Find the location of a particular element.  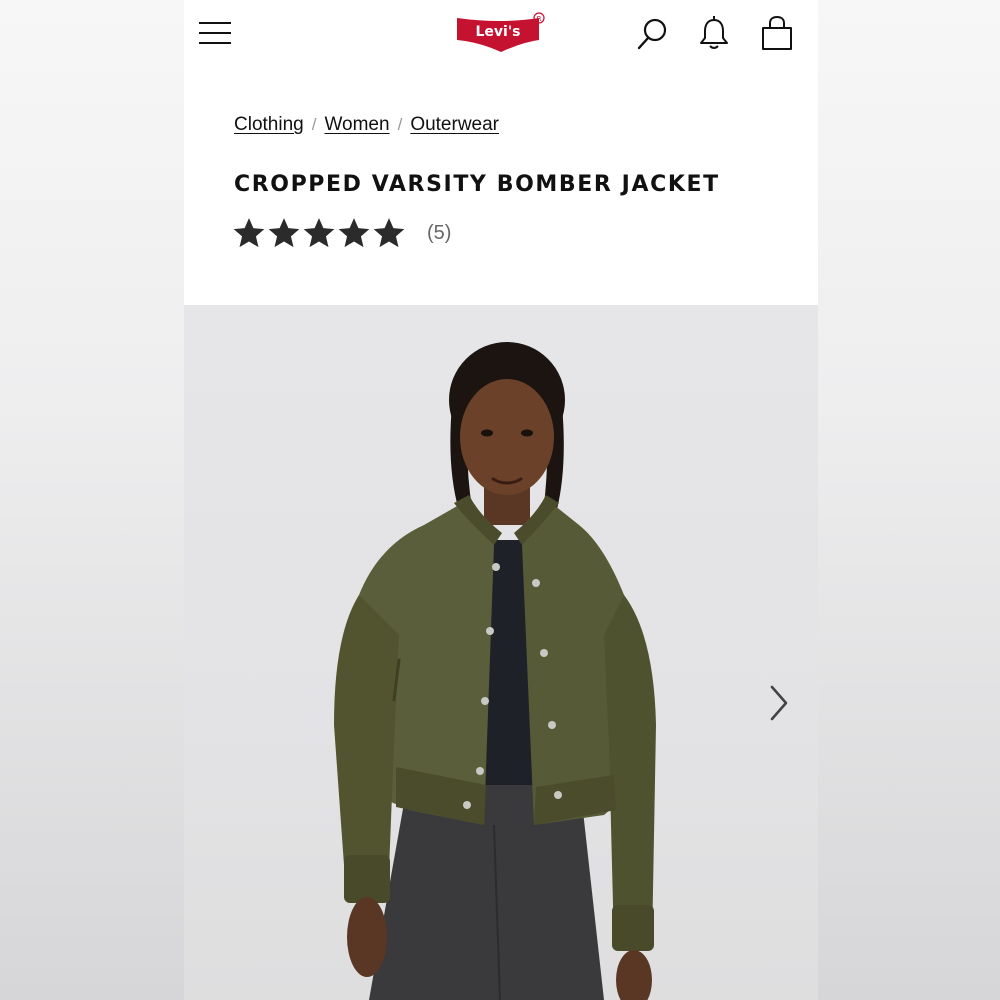

levis-logo: Levi's R is located at coordinates (501, 33).